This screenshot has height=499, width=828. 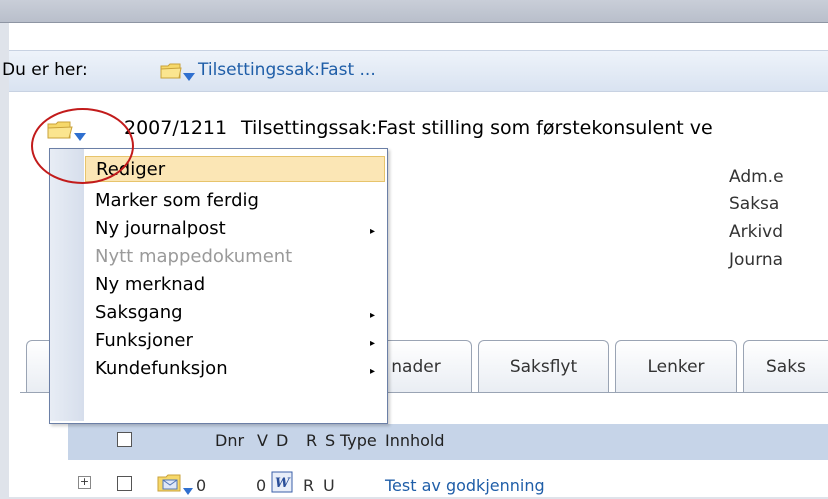 I want to click on svg-text: W, so click(x=283, y=483).